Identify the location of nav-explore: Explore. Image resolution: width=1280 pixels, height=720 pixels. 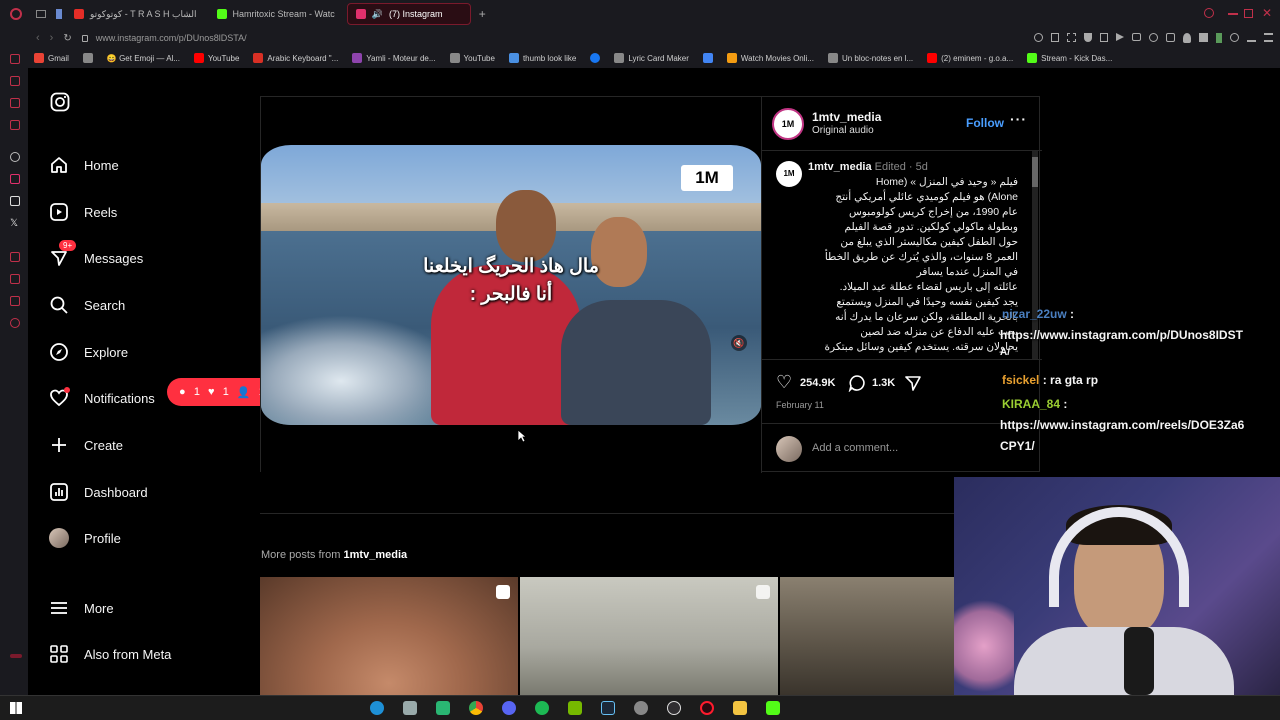
(88, 352).